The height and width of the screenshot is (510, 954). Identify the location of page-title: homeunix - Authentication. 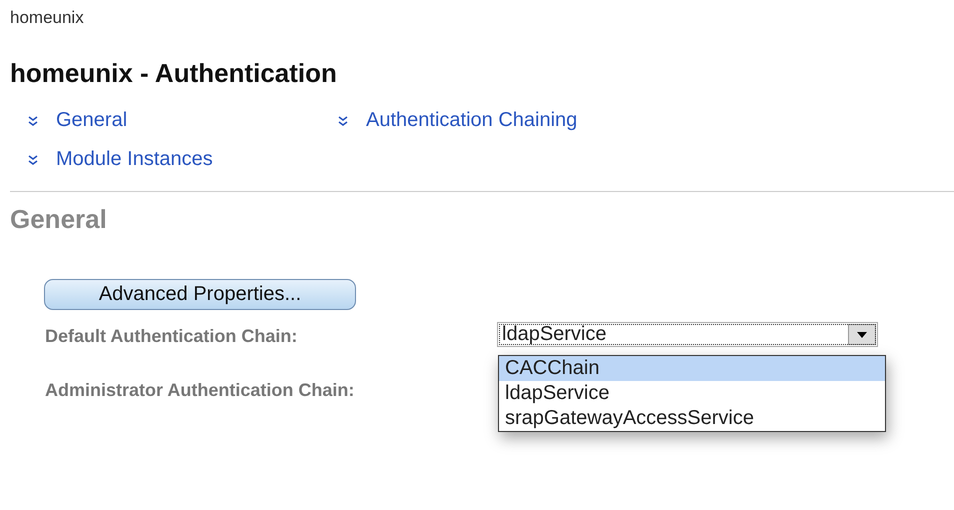
(174, 73).